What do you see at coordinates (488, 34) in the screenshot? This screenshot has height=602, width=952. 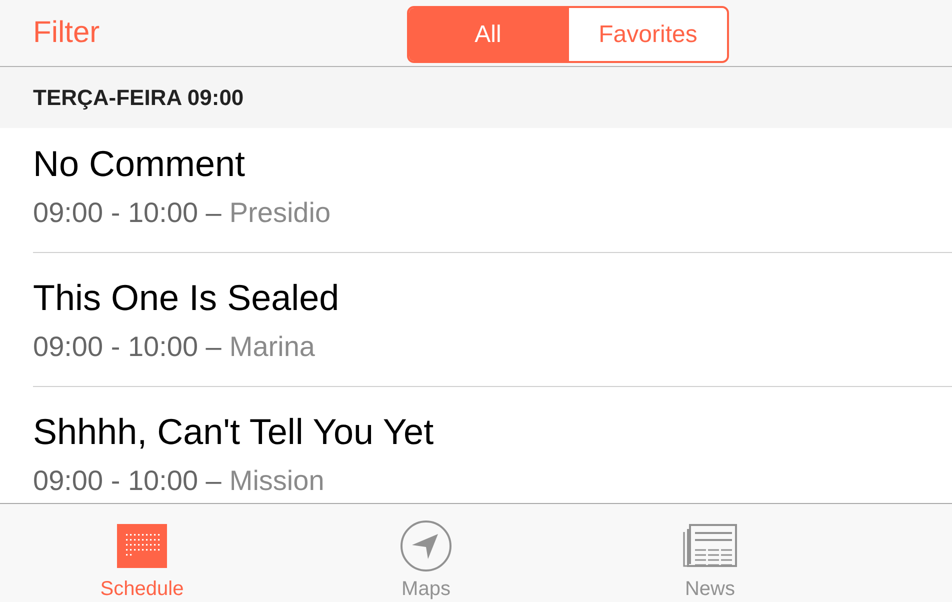 I see `segment-tab: All` at bounding box center [488, 34].